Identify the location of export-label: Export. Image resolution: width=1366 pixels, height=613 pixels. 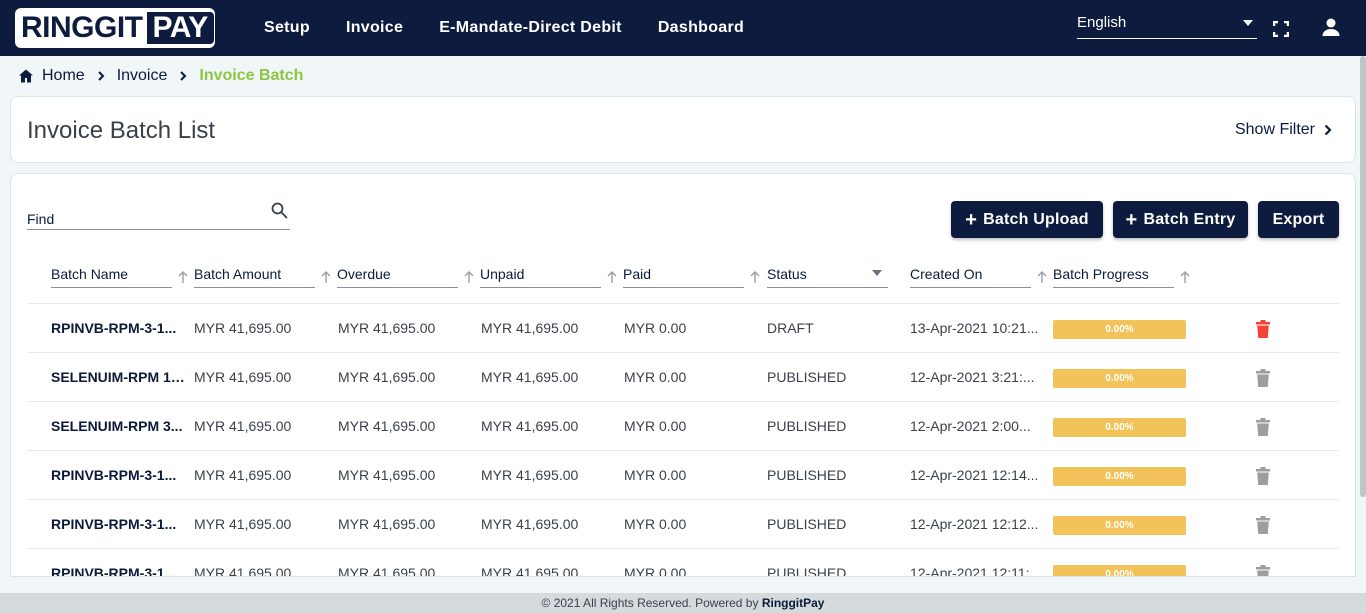
(1298, 219).